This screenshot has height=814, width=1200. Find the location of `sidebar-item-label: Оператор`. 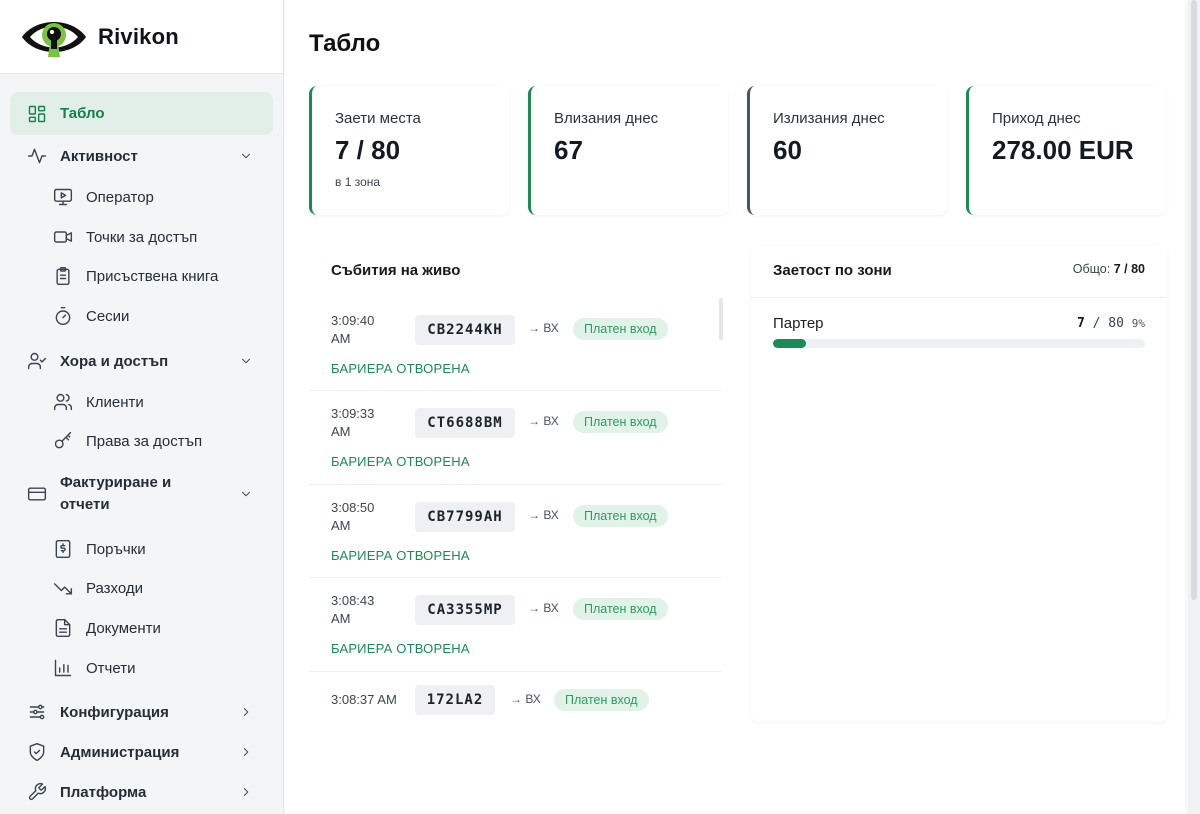

sidebar-item-label: Оператор is located at coordinates (120, 197).